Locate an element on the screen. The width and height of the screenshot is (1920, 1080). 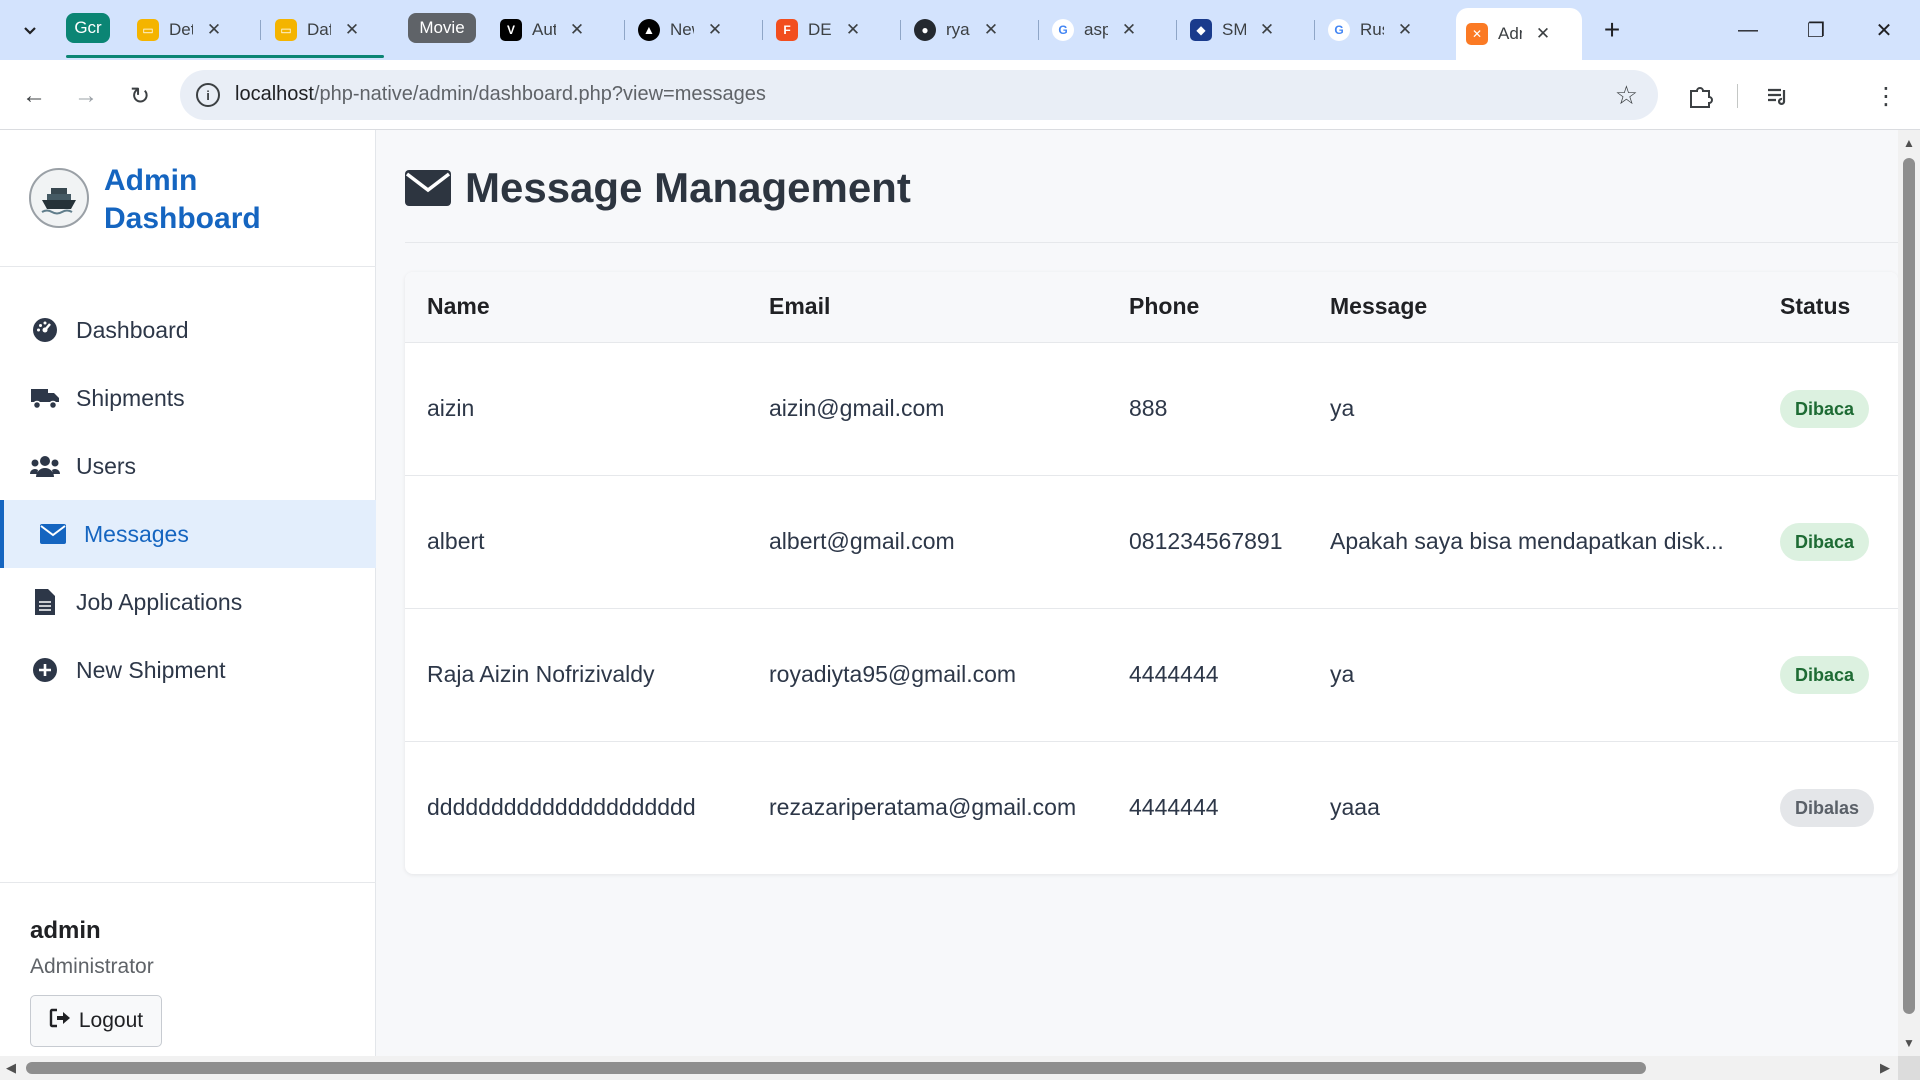
arrow-left-icon: ← is located at coordinates (34, 95).